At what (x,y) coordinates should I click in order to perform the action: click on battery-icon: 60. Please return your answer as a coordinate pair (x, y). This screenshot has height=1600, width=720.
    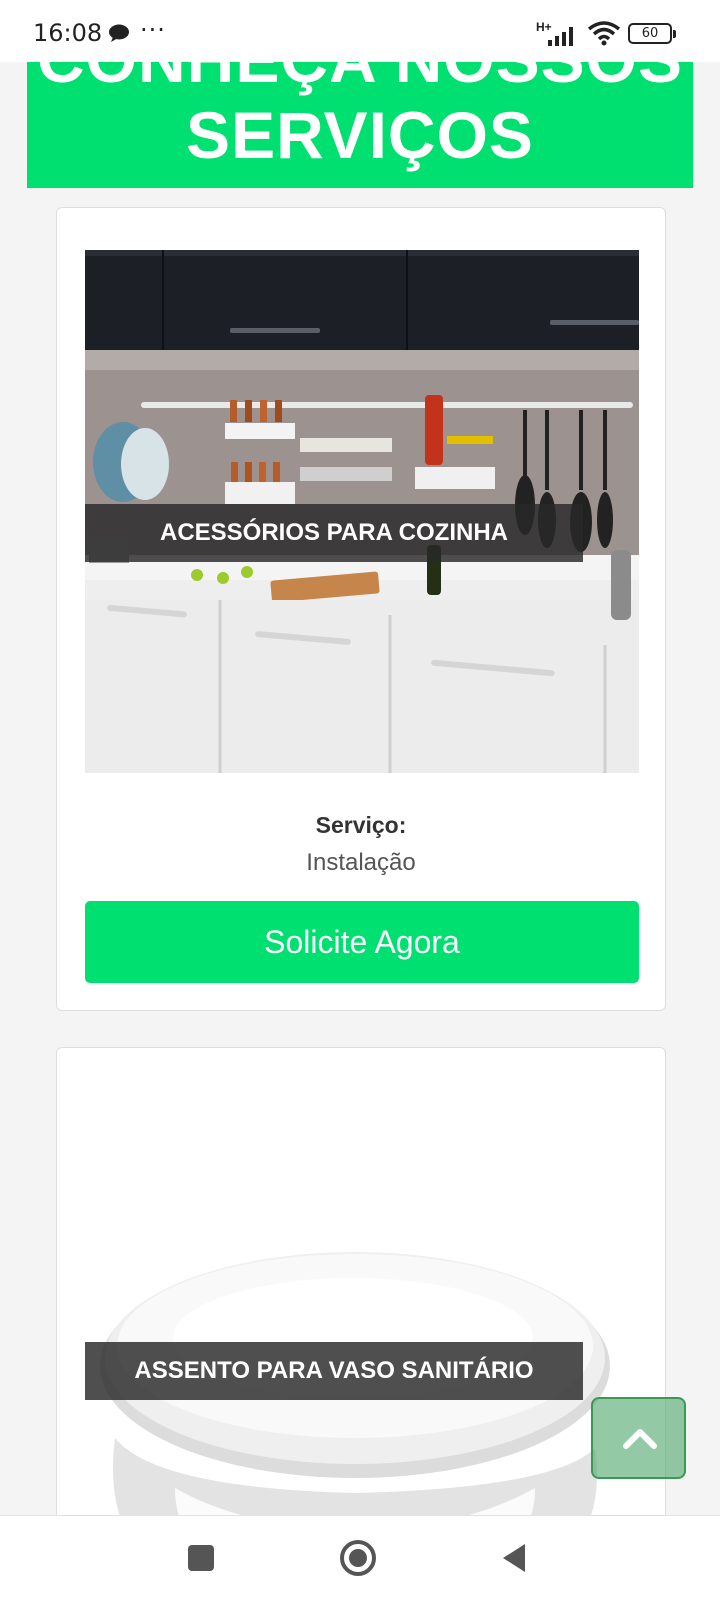
    Looking at the image, I should click on (652, 33).